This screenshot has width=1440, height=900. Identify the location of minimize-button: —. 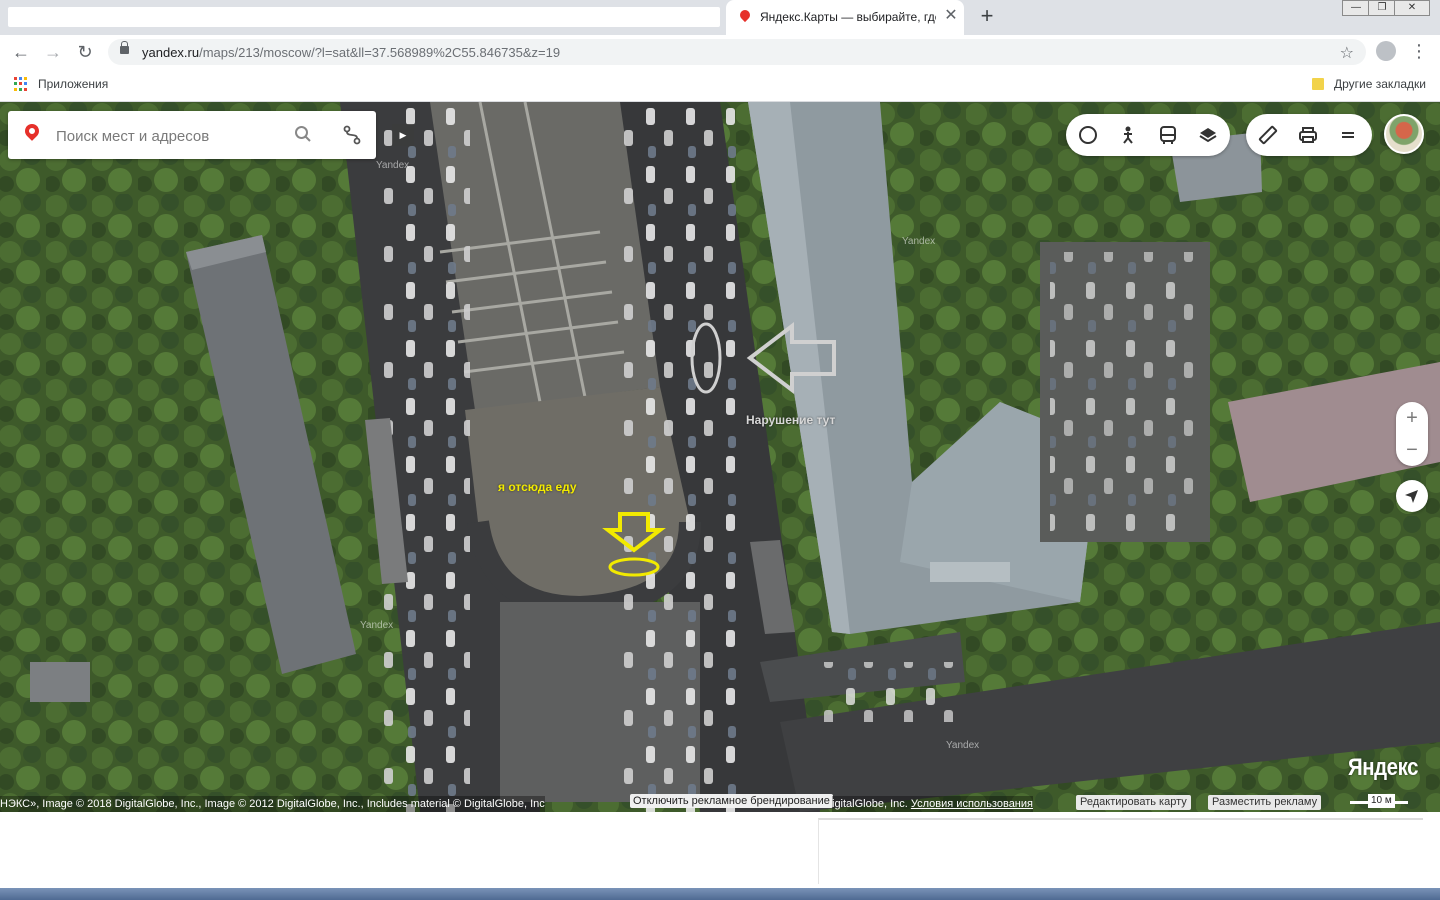
(1356, 8).